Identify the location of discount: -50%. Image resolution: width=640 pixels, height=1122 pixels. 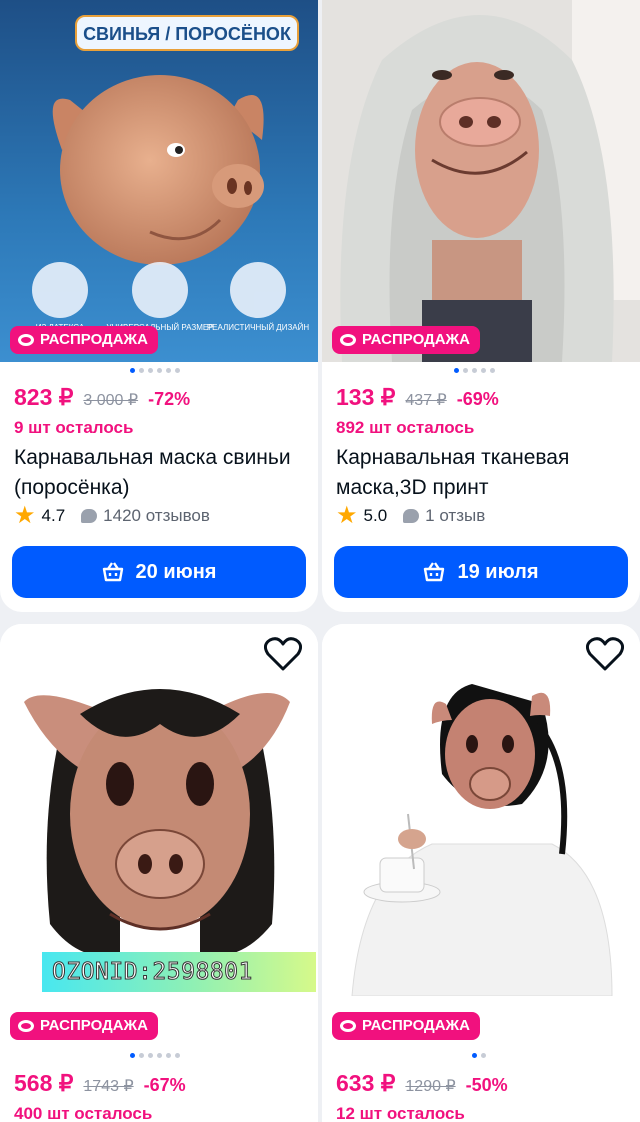
(486, 1085).